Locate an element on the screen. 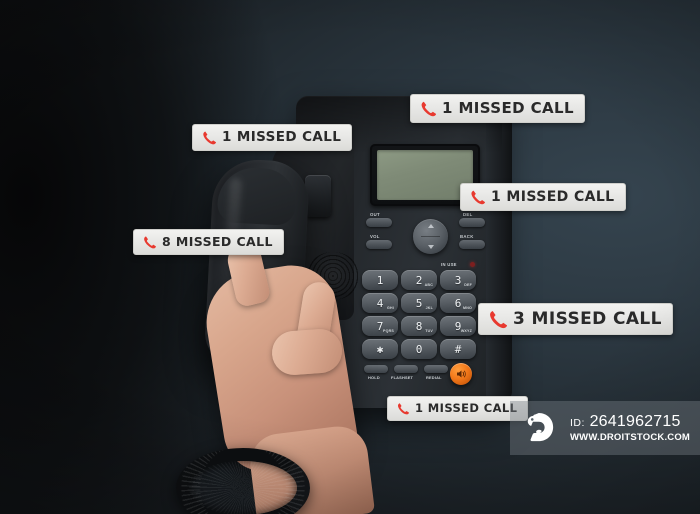 The width and height of the screenshot is (700, 514). watermark-id-line: ID: 2641962715 is located at coordinates (630, 421).